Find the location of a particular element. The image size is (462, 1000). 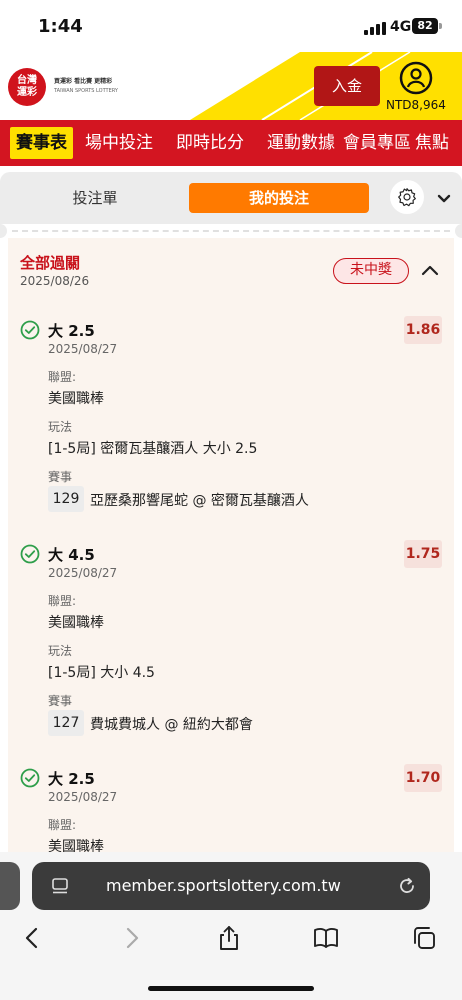

signal-icon is located at coordinates (375, 28).